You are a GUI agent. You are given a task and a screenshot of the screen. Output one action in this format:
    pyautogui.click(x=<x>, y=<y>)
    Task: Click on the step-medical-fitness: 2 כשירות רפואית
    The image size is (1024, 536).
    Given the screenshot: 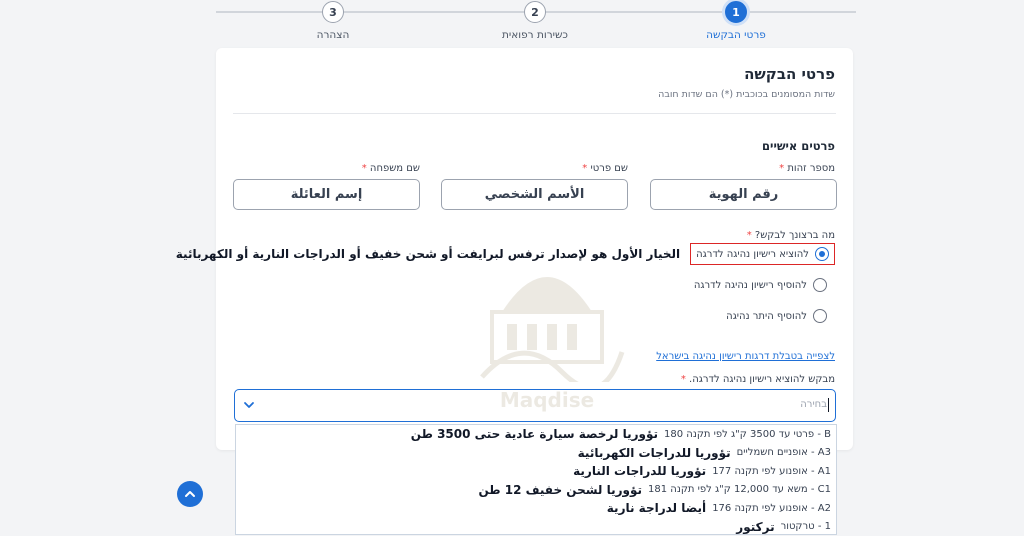 What is the action you would take?
    pyautogui.click(x=535, y=21)
    